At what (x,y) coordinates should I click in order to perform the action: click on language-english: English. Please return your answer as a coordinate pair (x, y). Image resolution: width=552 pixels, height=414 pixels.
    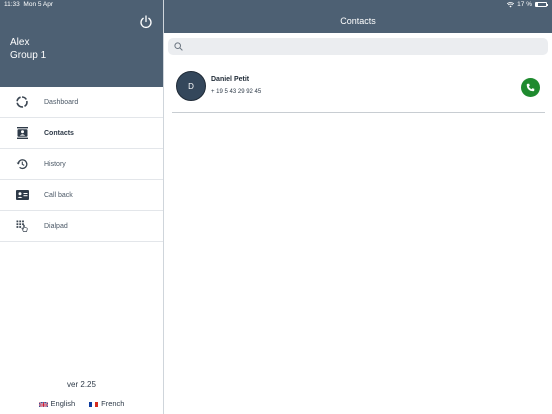
    Looking at the image, I should click on (57, 403).